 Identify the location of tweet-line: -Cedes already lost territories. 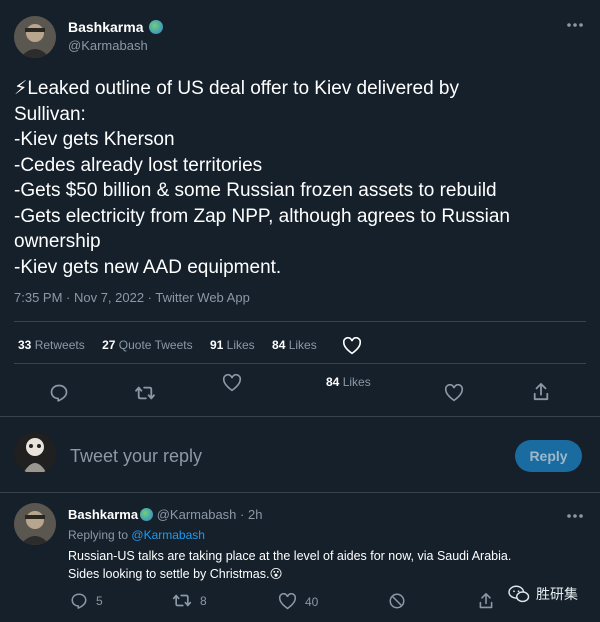
(138, 165).